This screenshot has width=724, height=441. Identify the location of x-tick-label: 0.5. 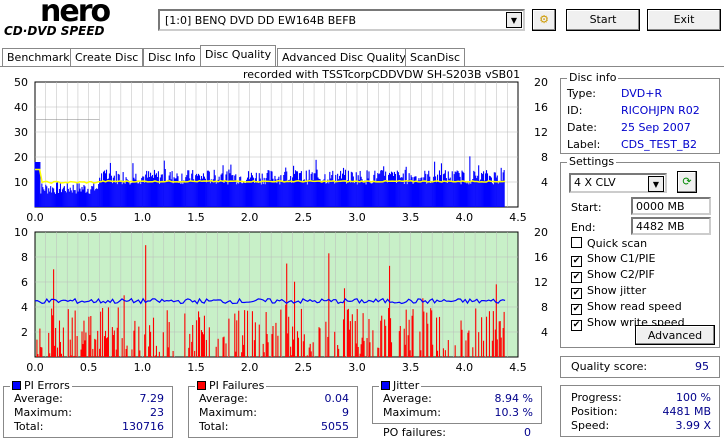
(89, 217).